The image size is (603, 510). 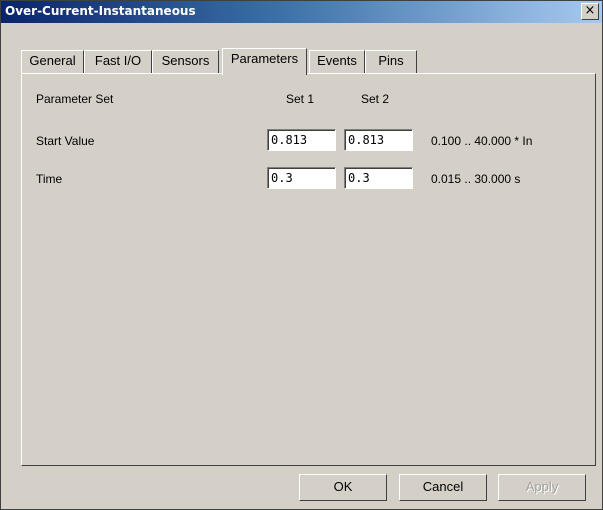 I want to click on start-value-label: Start Value, so click(x=65, y=141).